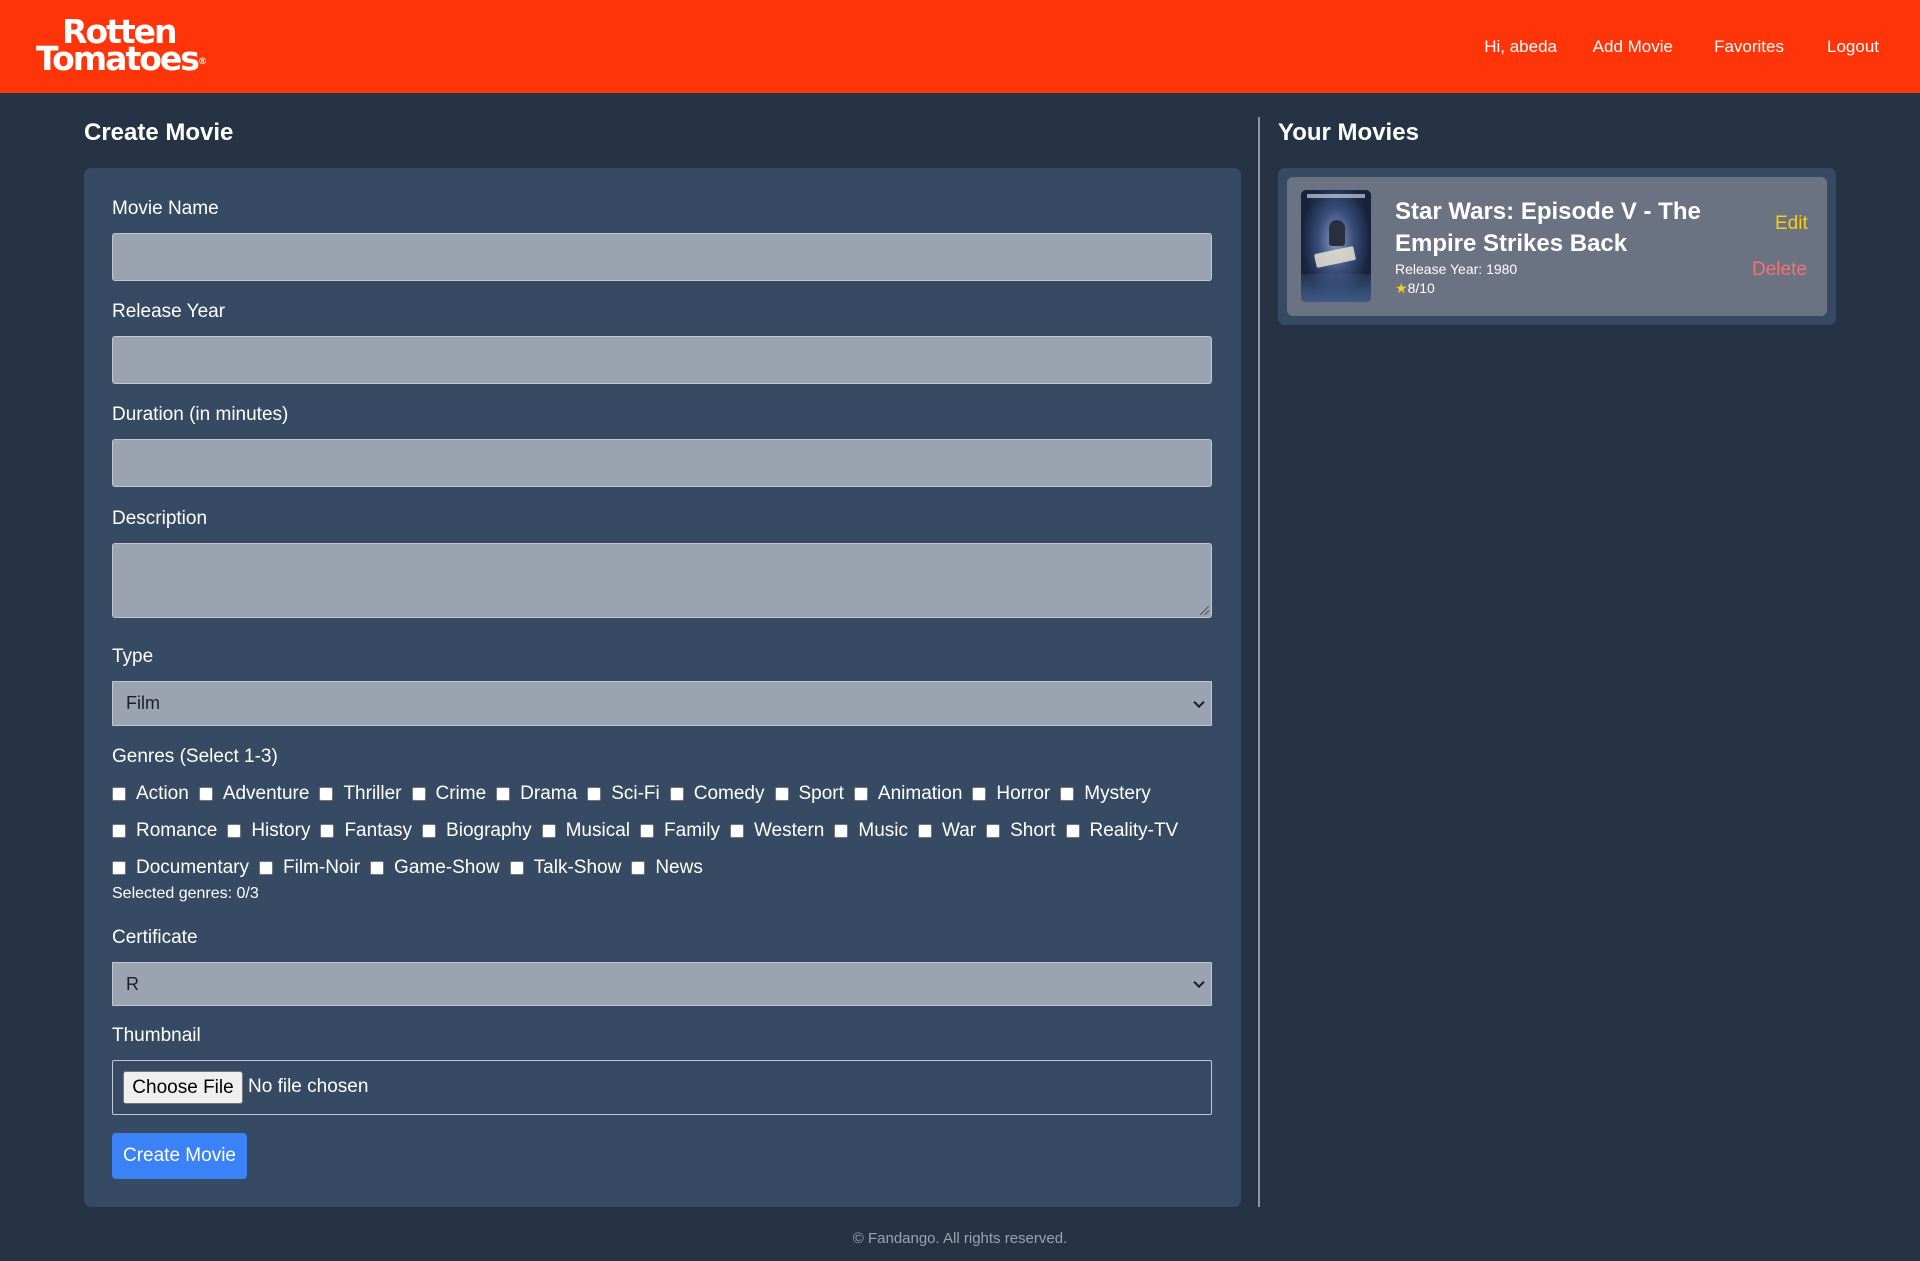 The width and height of the screenshot is (1920, 1261). I want to click on genre-option: Romance, so click(164, 831).